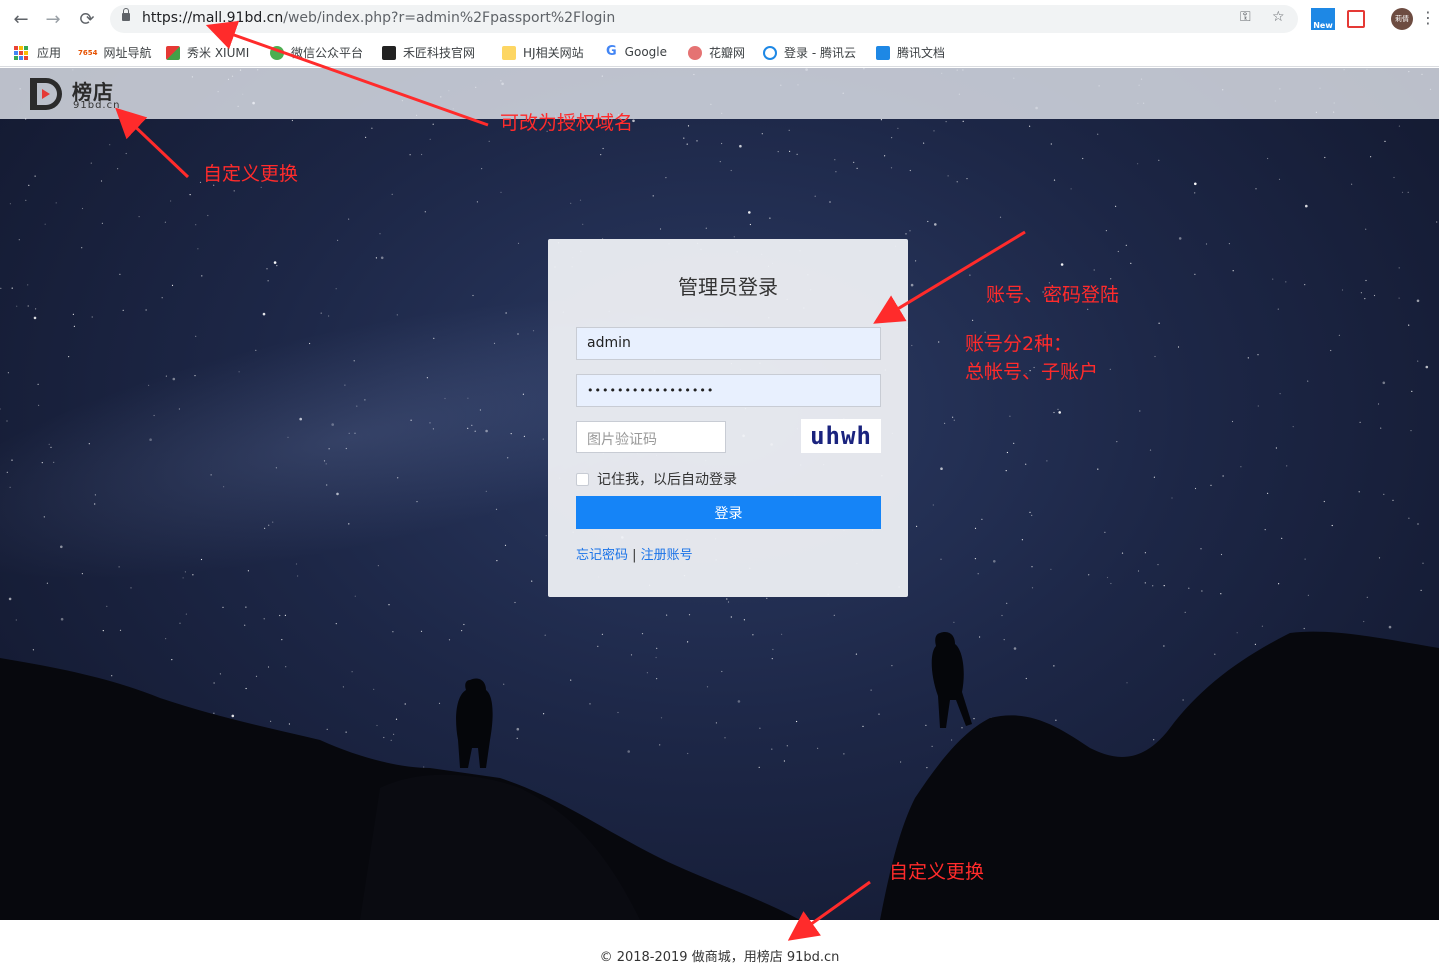 The image size is (1439, 977). I want to click on annotation-account-types-2: 总帐号、子账户, so click(1032, 372).